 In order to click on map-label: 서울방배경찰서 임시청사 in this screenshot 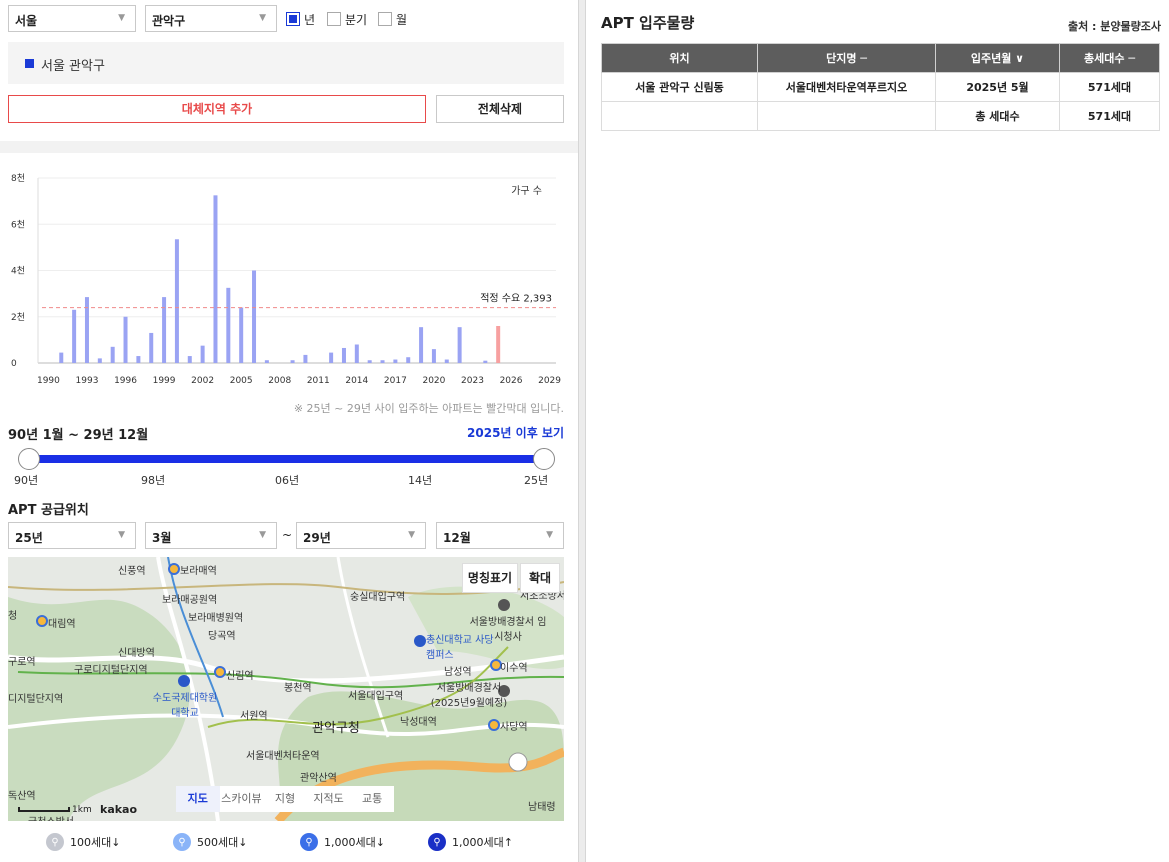, I will do `click(508, 630)`.